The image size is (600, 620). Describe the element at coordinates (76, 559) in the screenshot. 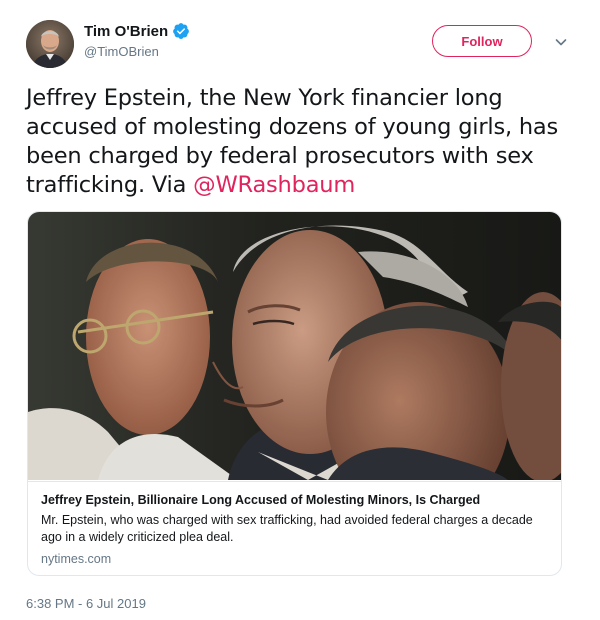

I see `card-domain: nytimes.com` at that location.